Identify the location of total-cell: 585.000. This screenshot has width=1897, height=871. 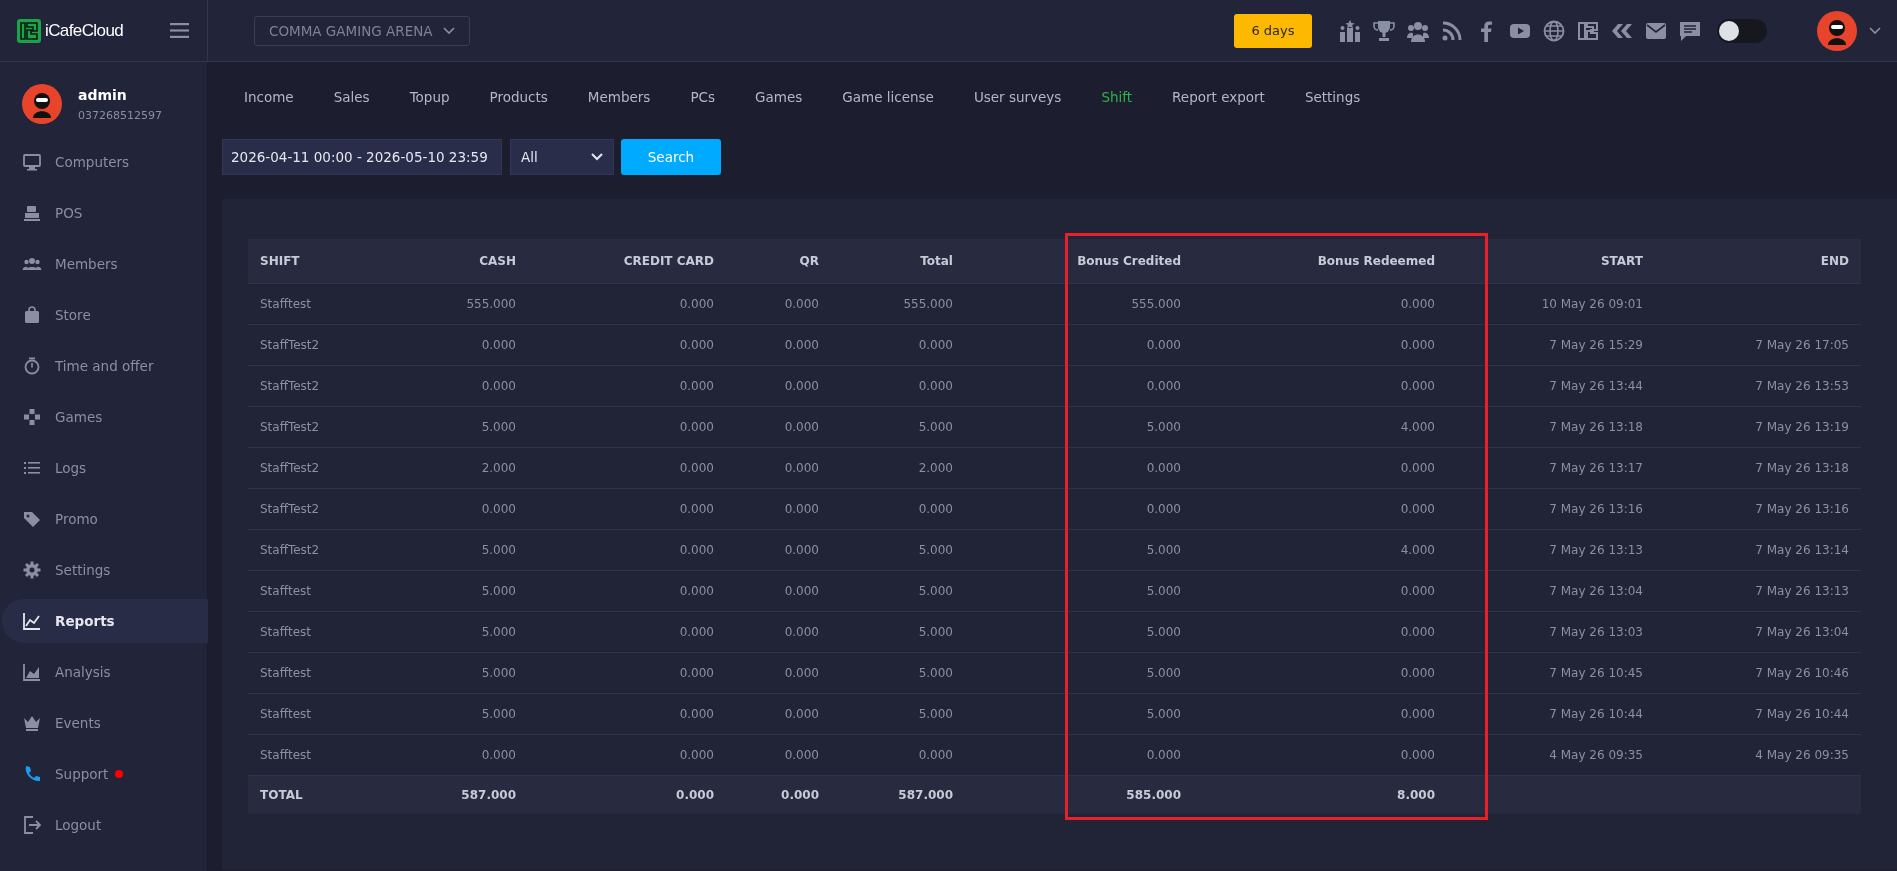
(1079, 794).